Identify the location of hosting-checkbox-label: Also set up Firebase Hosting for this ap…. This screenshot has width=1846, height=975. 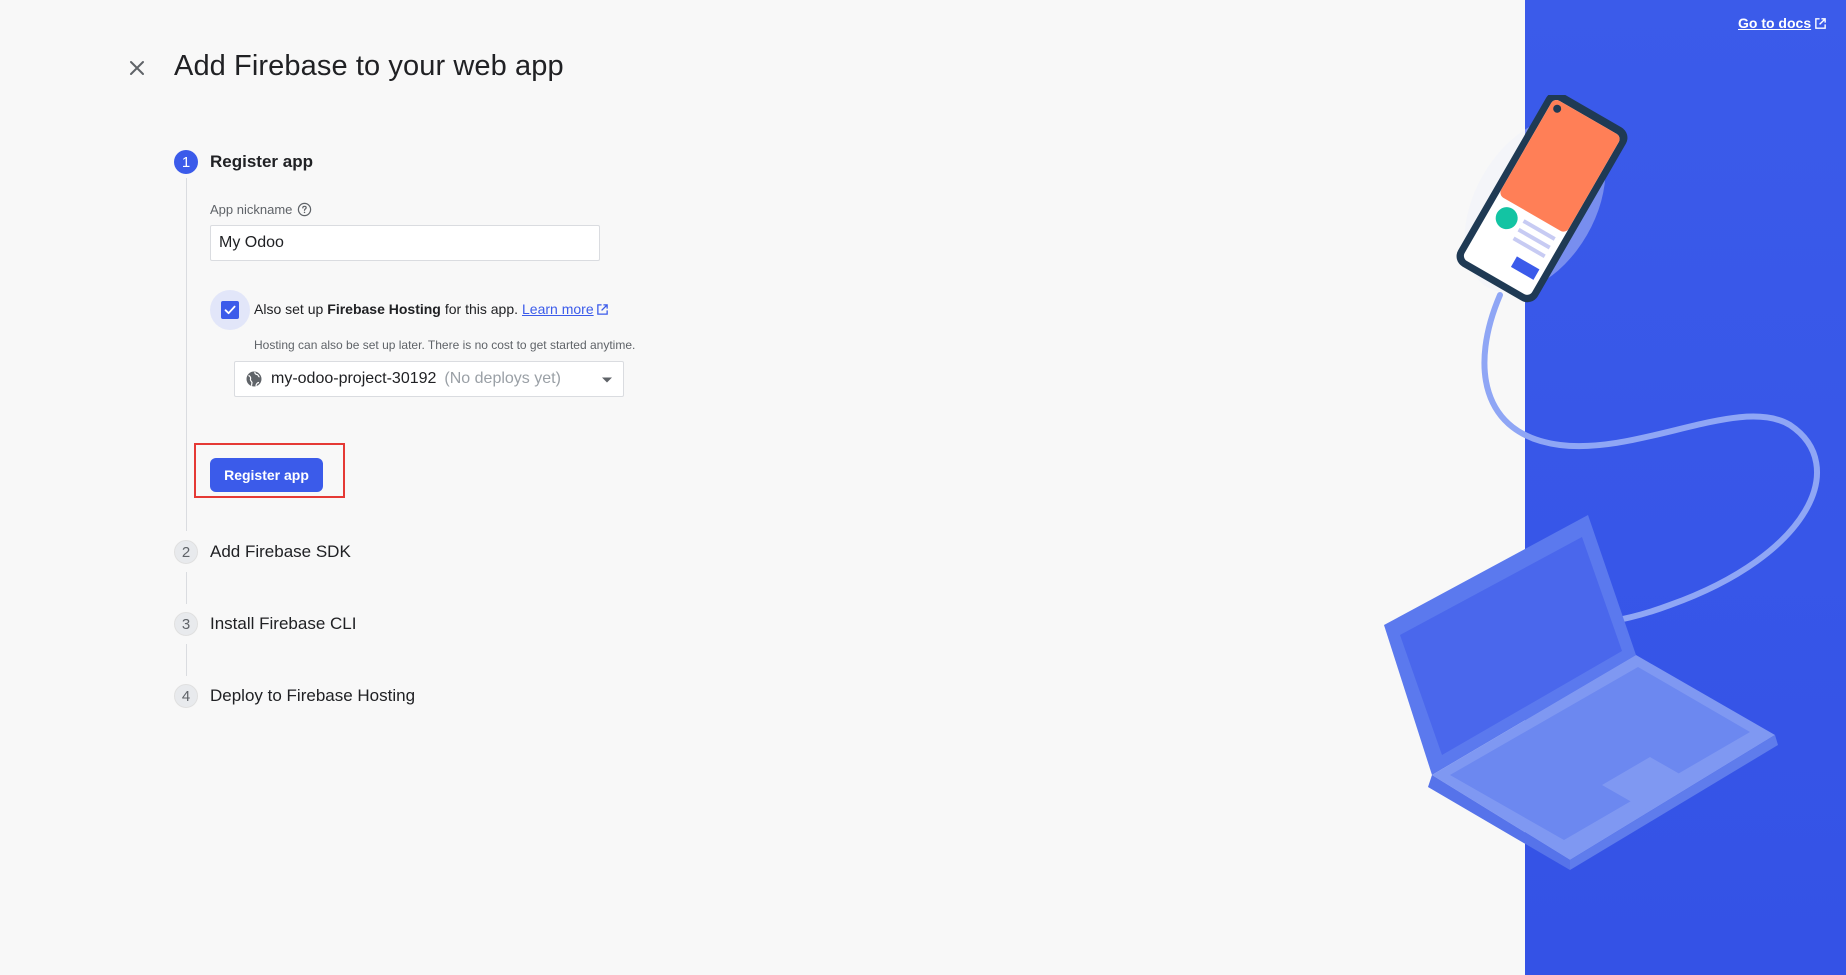
(431, 309).